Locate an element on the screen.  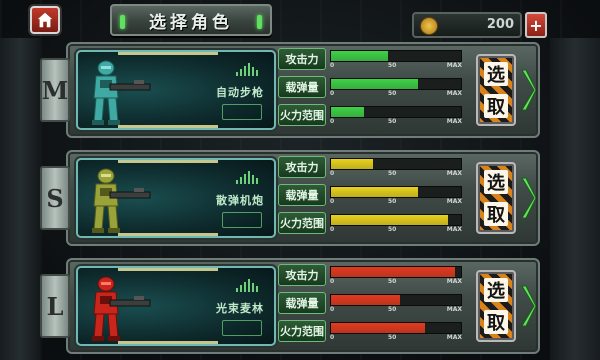
page-title: 选择角色 is located at coordinates (191, 22).